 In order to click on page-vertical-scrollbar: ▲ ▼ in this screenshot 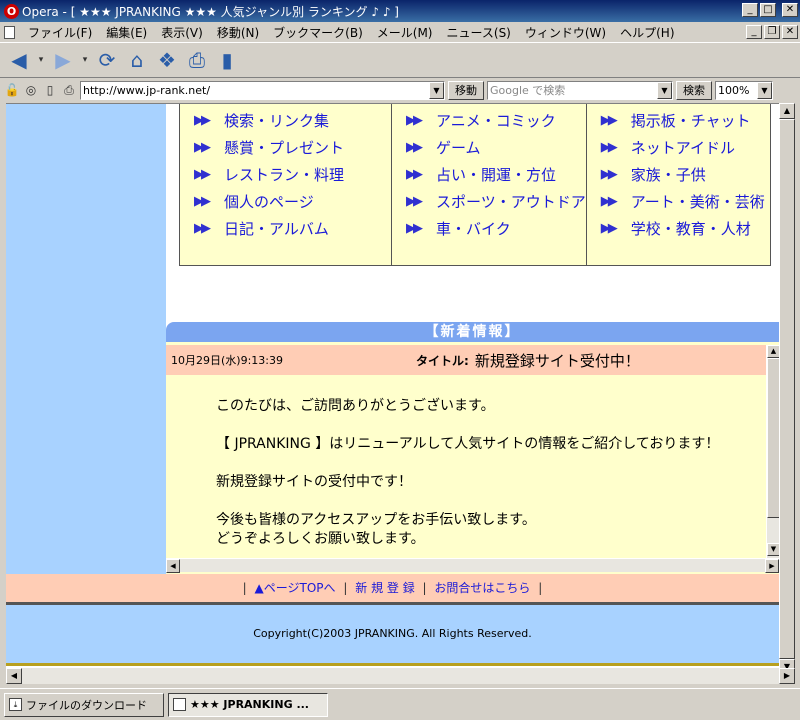, I will do `click(787, 389)`.